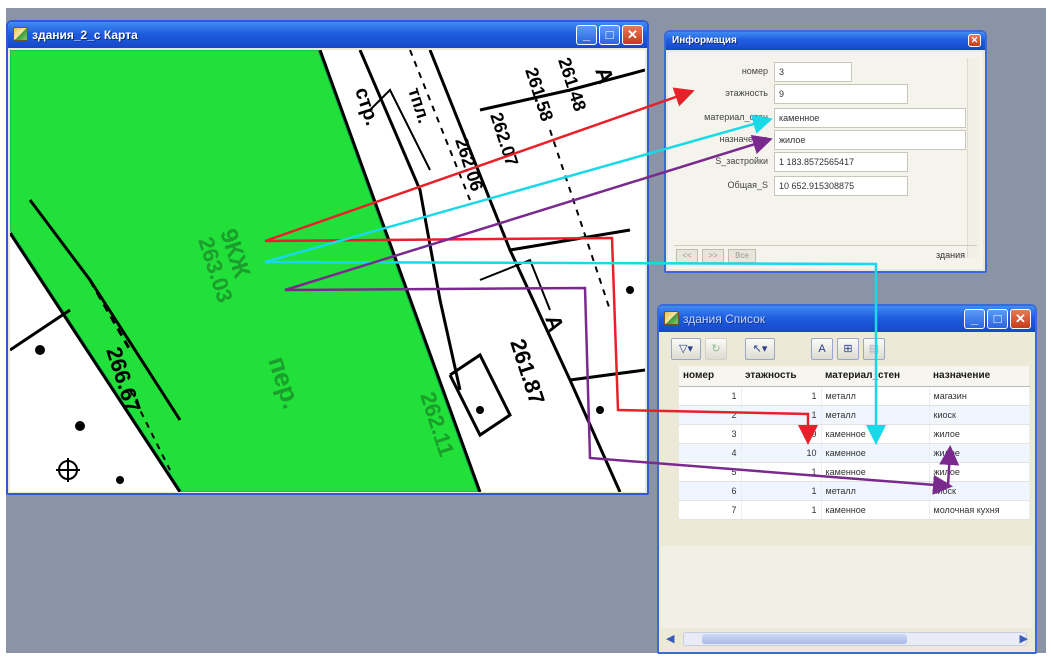 This screenshot has height=657, width=1051. Describe the element at coordinates (741, 161) in the screenshot. I see `field-label: S_застройки` at that location.